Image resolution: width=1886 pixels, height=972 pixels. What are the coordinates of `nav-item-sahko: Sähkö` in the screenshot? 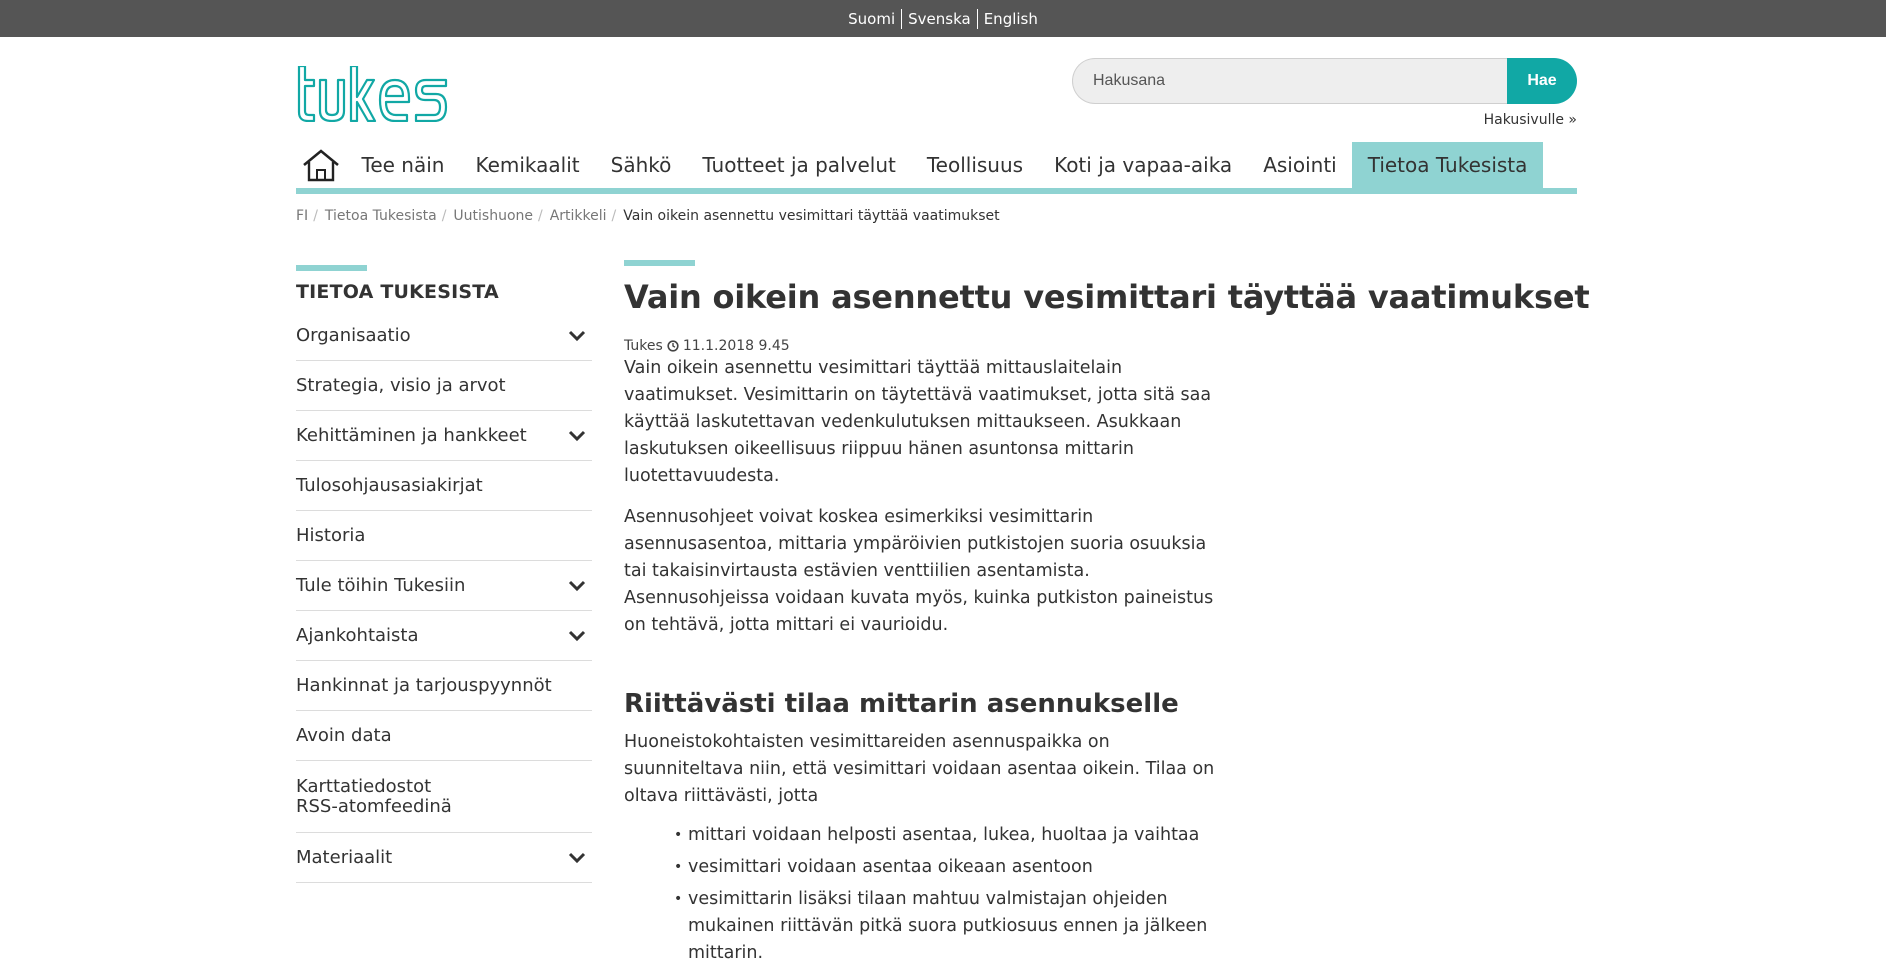 It's located at (641, 165).